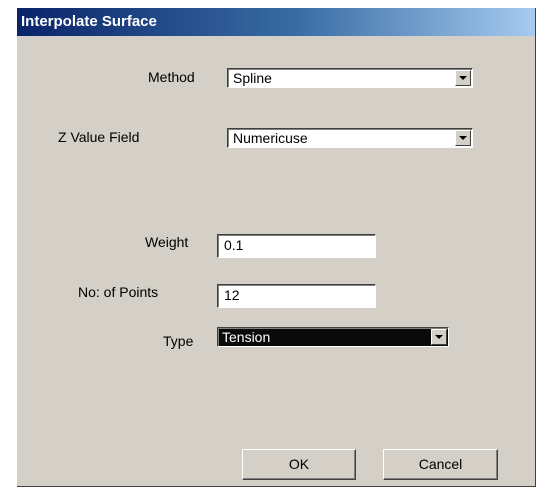 This screenshot has width=547, height=495. I want to click on type-dropdown: Tension, so click(333, 337).